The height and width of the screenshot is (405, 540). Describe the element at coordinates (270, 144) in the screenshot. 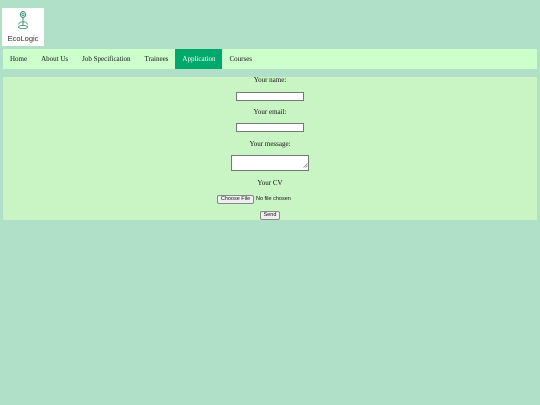

I see `message-label: Your message:` at that location.